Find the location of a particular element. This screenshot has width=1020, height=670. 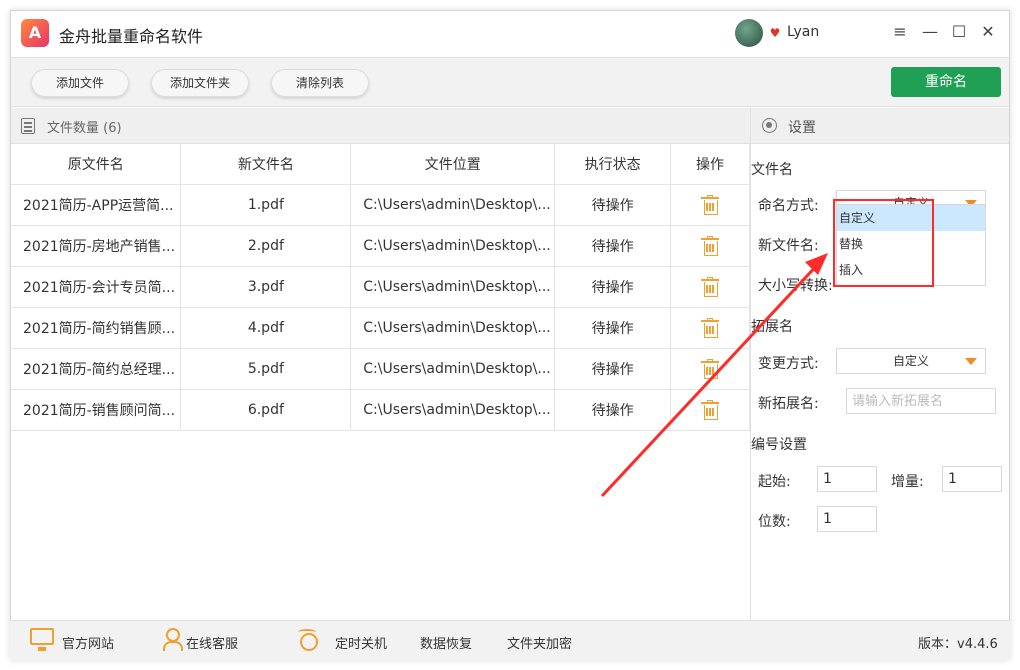

official-website-link: 官方网站 is located at coordinates (88, 642).